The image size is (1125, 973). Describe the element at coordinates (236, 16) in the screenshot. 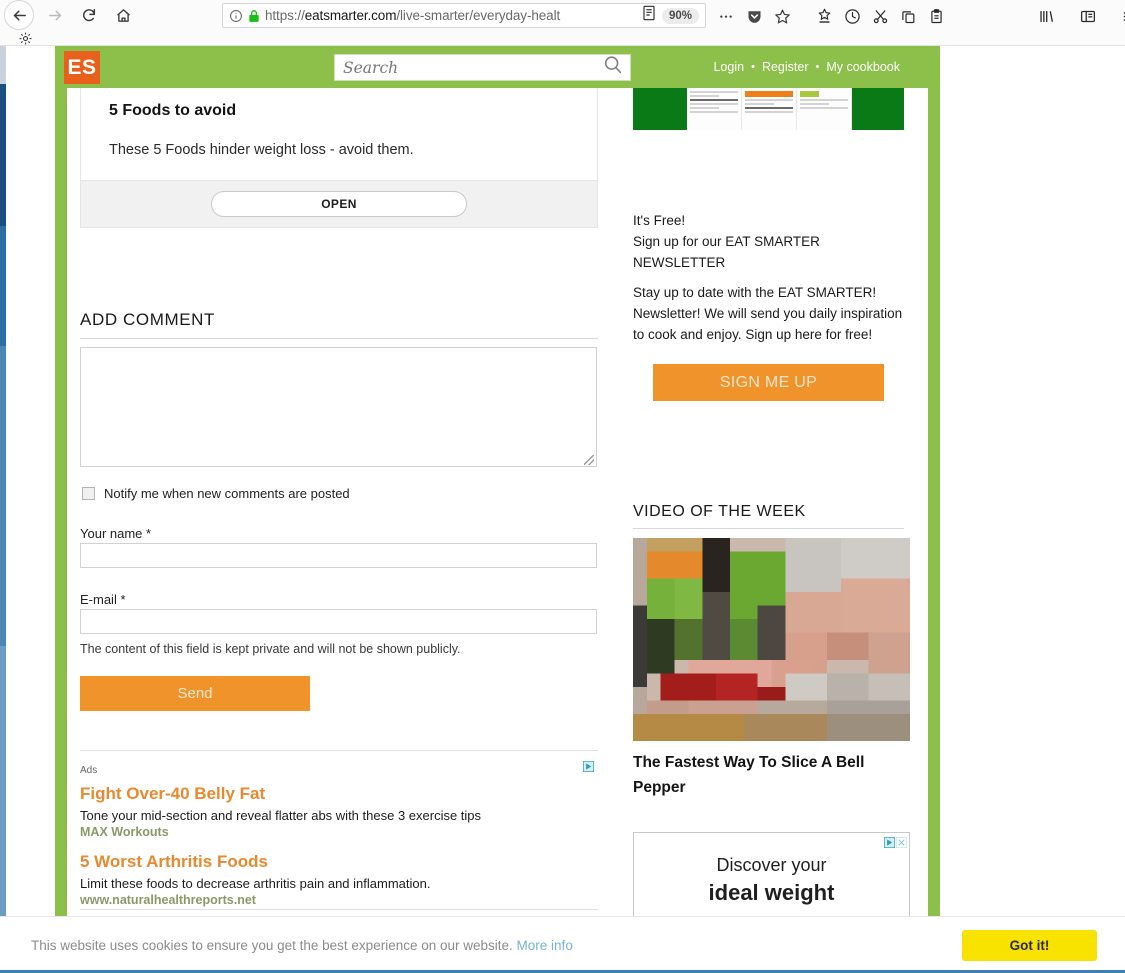

I see `page-info-icon` at that location.